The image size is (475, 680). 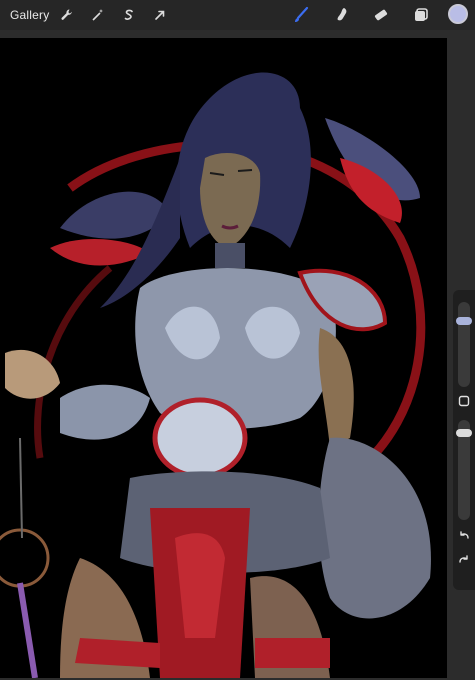 I want to click on wrench-icon, so click(x=67, y=15).